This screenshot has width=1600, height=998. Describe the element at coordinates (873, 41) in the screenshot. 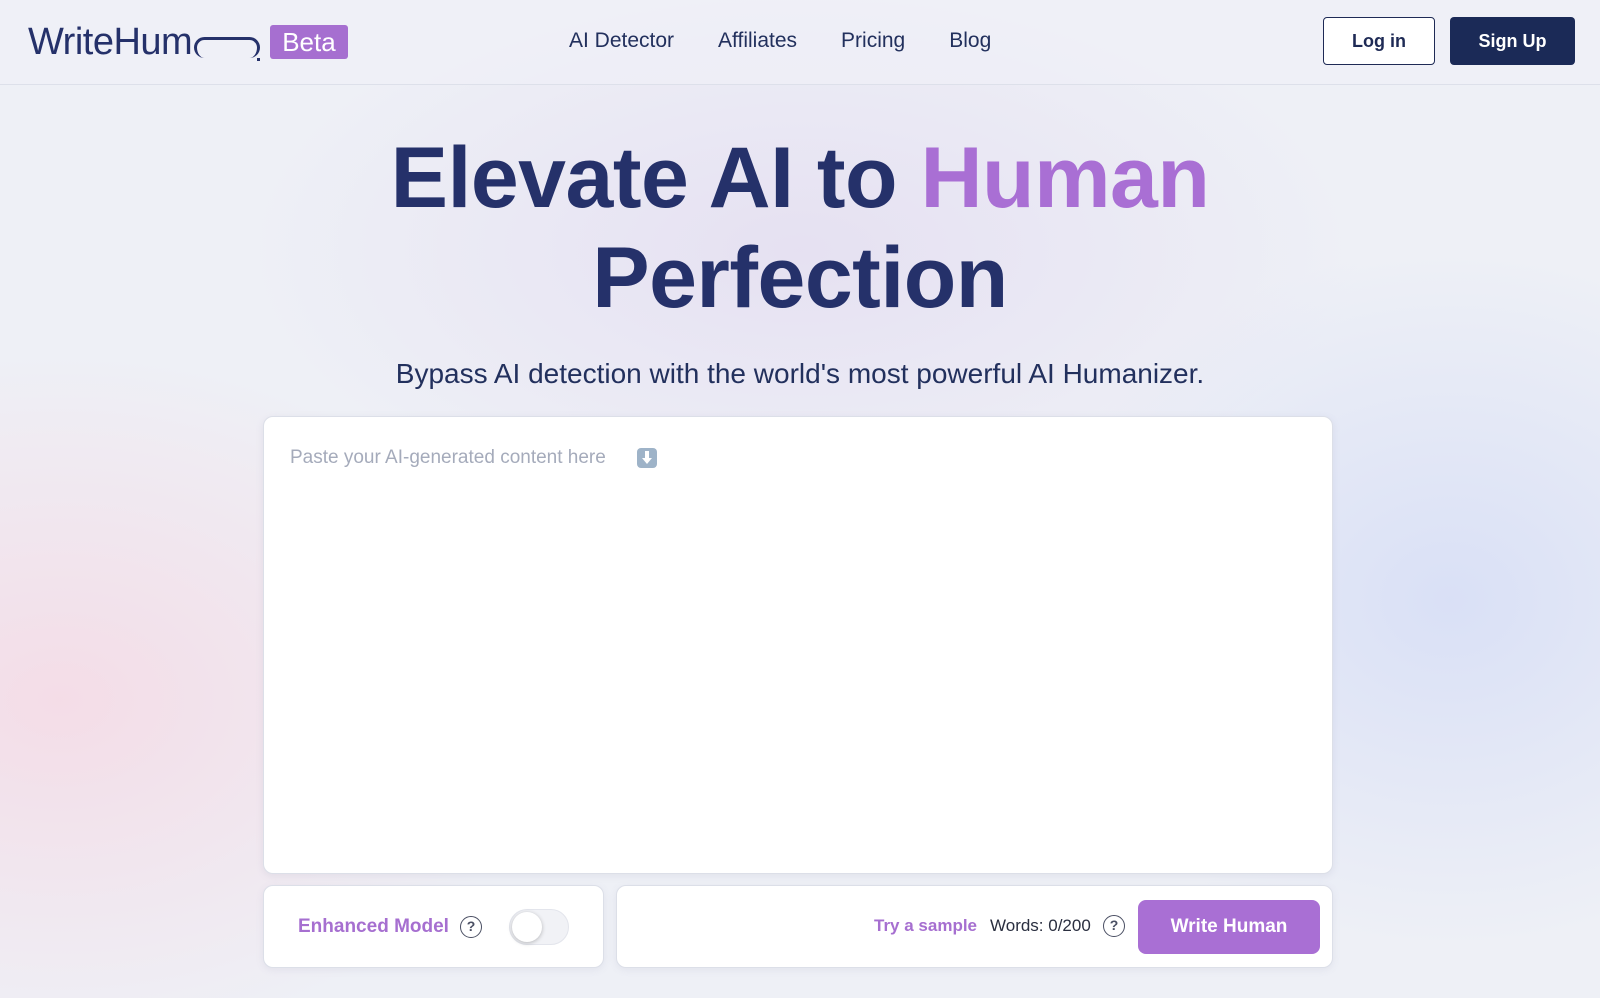

I see `nav-pricing: Pricing` at that location.